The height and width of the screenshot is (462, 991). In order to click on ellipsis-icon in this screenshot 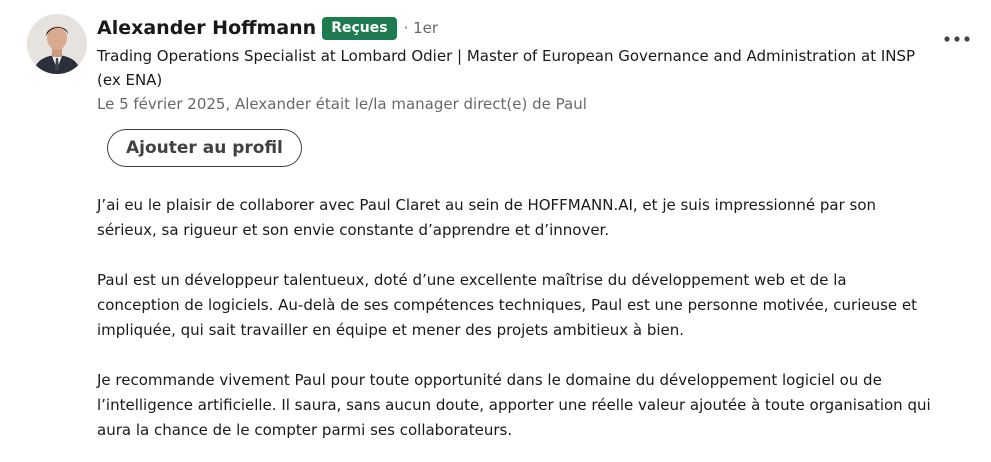, I will do `click(957, 39)`.